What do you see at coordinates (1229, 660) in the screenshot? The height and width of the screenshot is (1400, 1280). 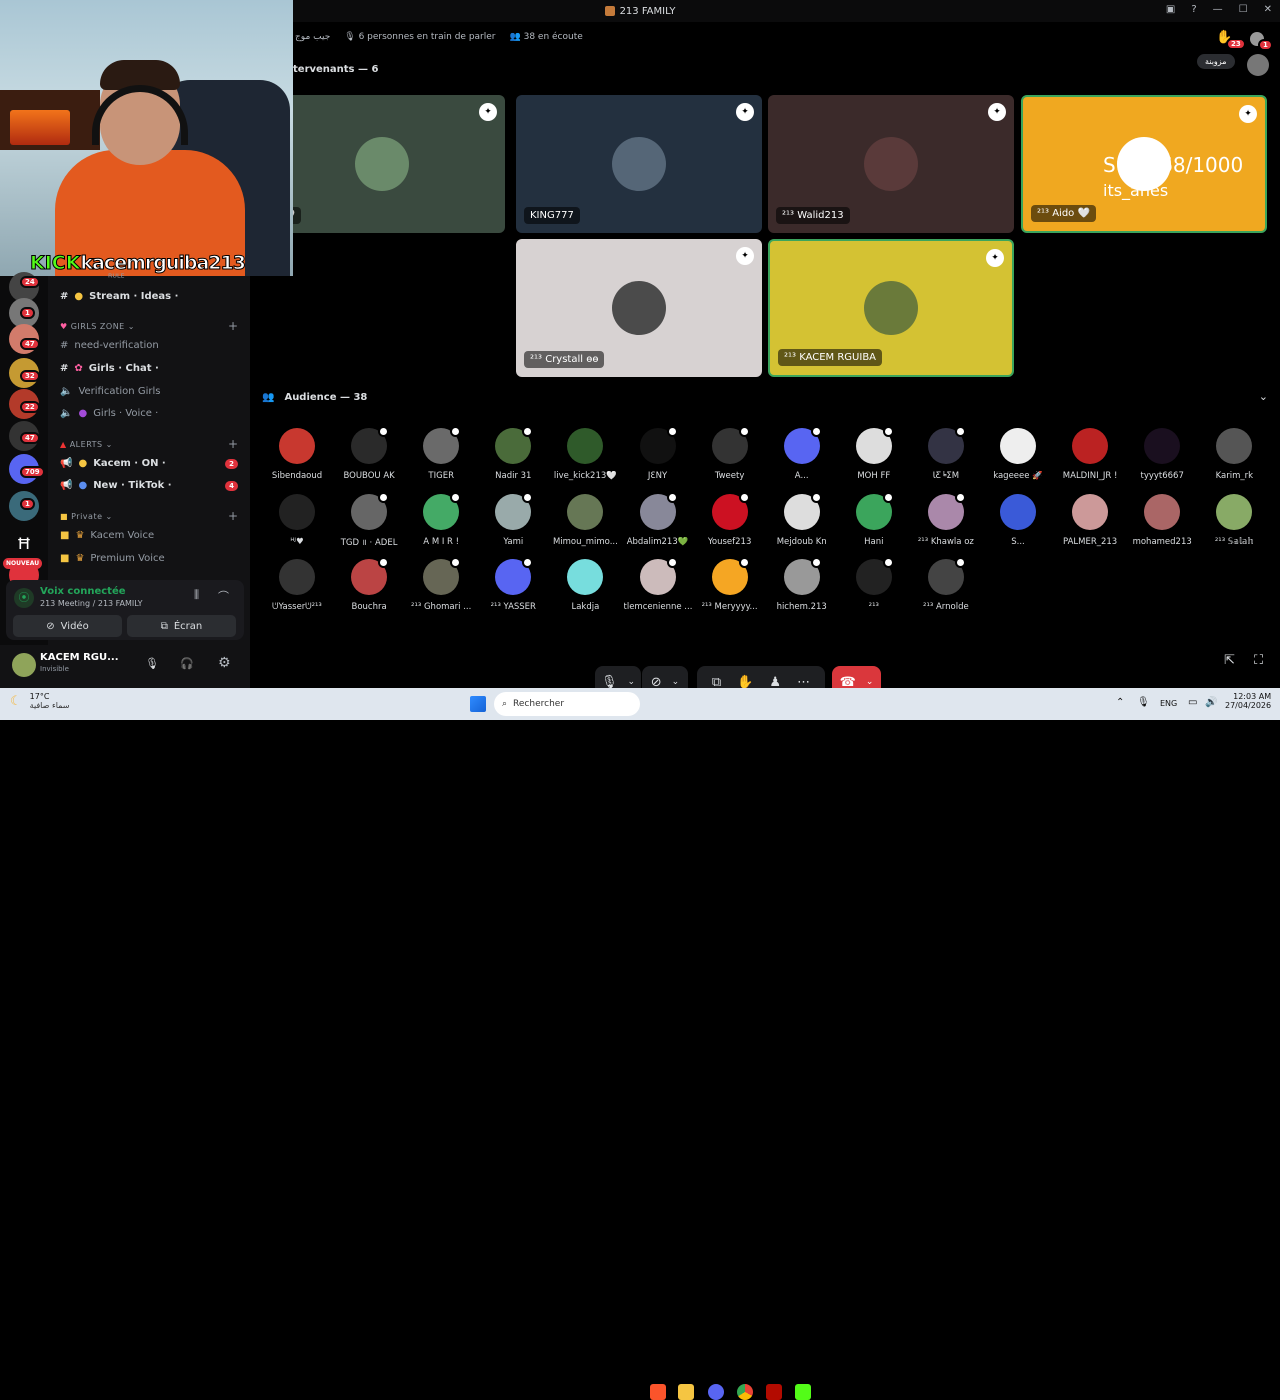 I see `popout-icon: ⇱` at bounding box center [1229, 660].